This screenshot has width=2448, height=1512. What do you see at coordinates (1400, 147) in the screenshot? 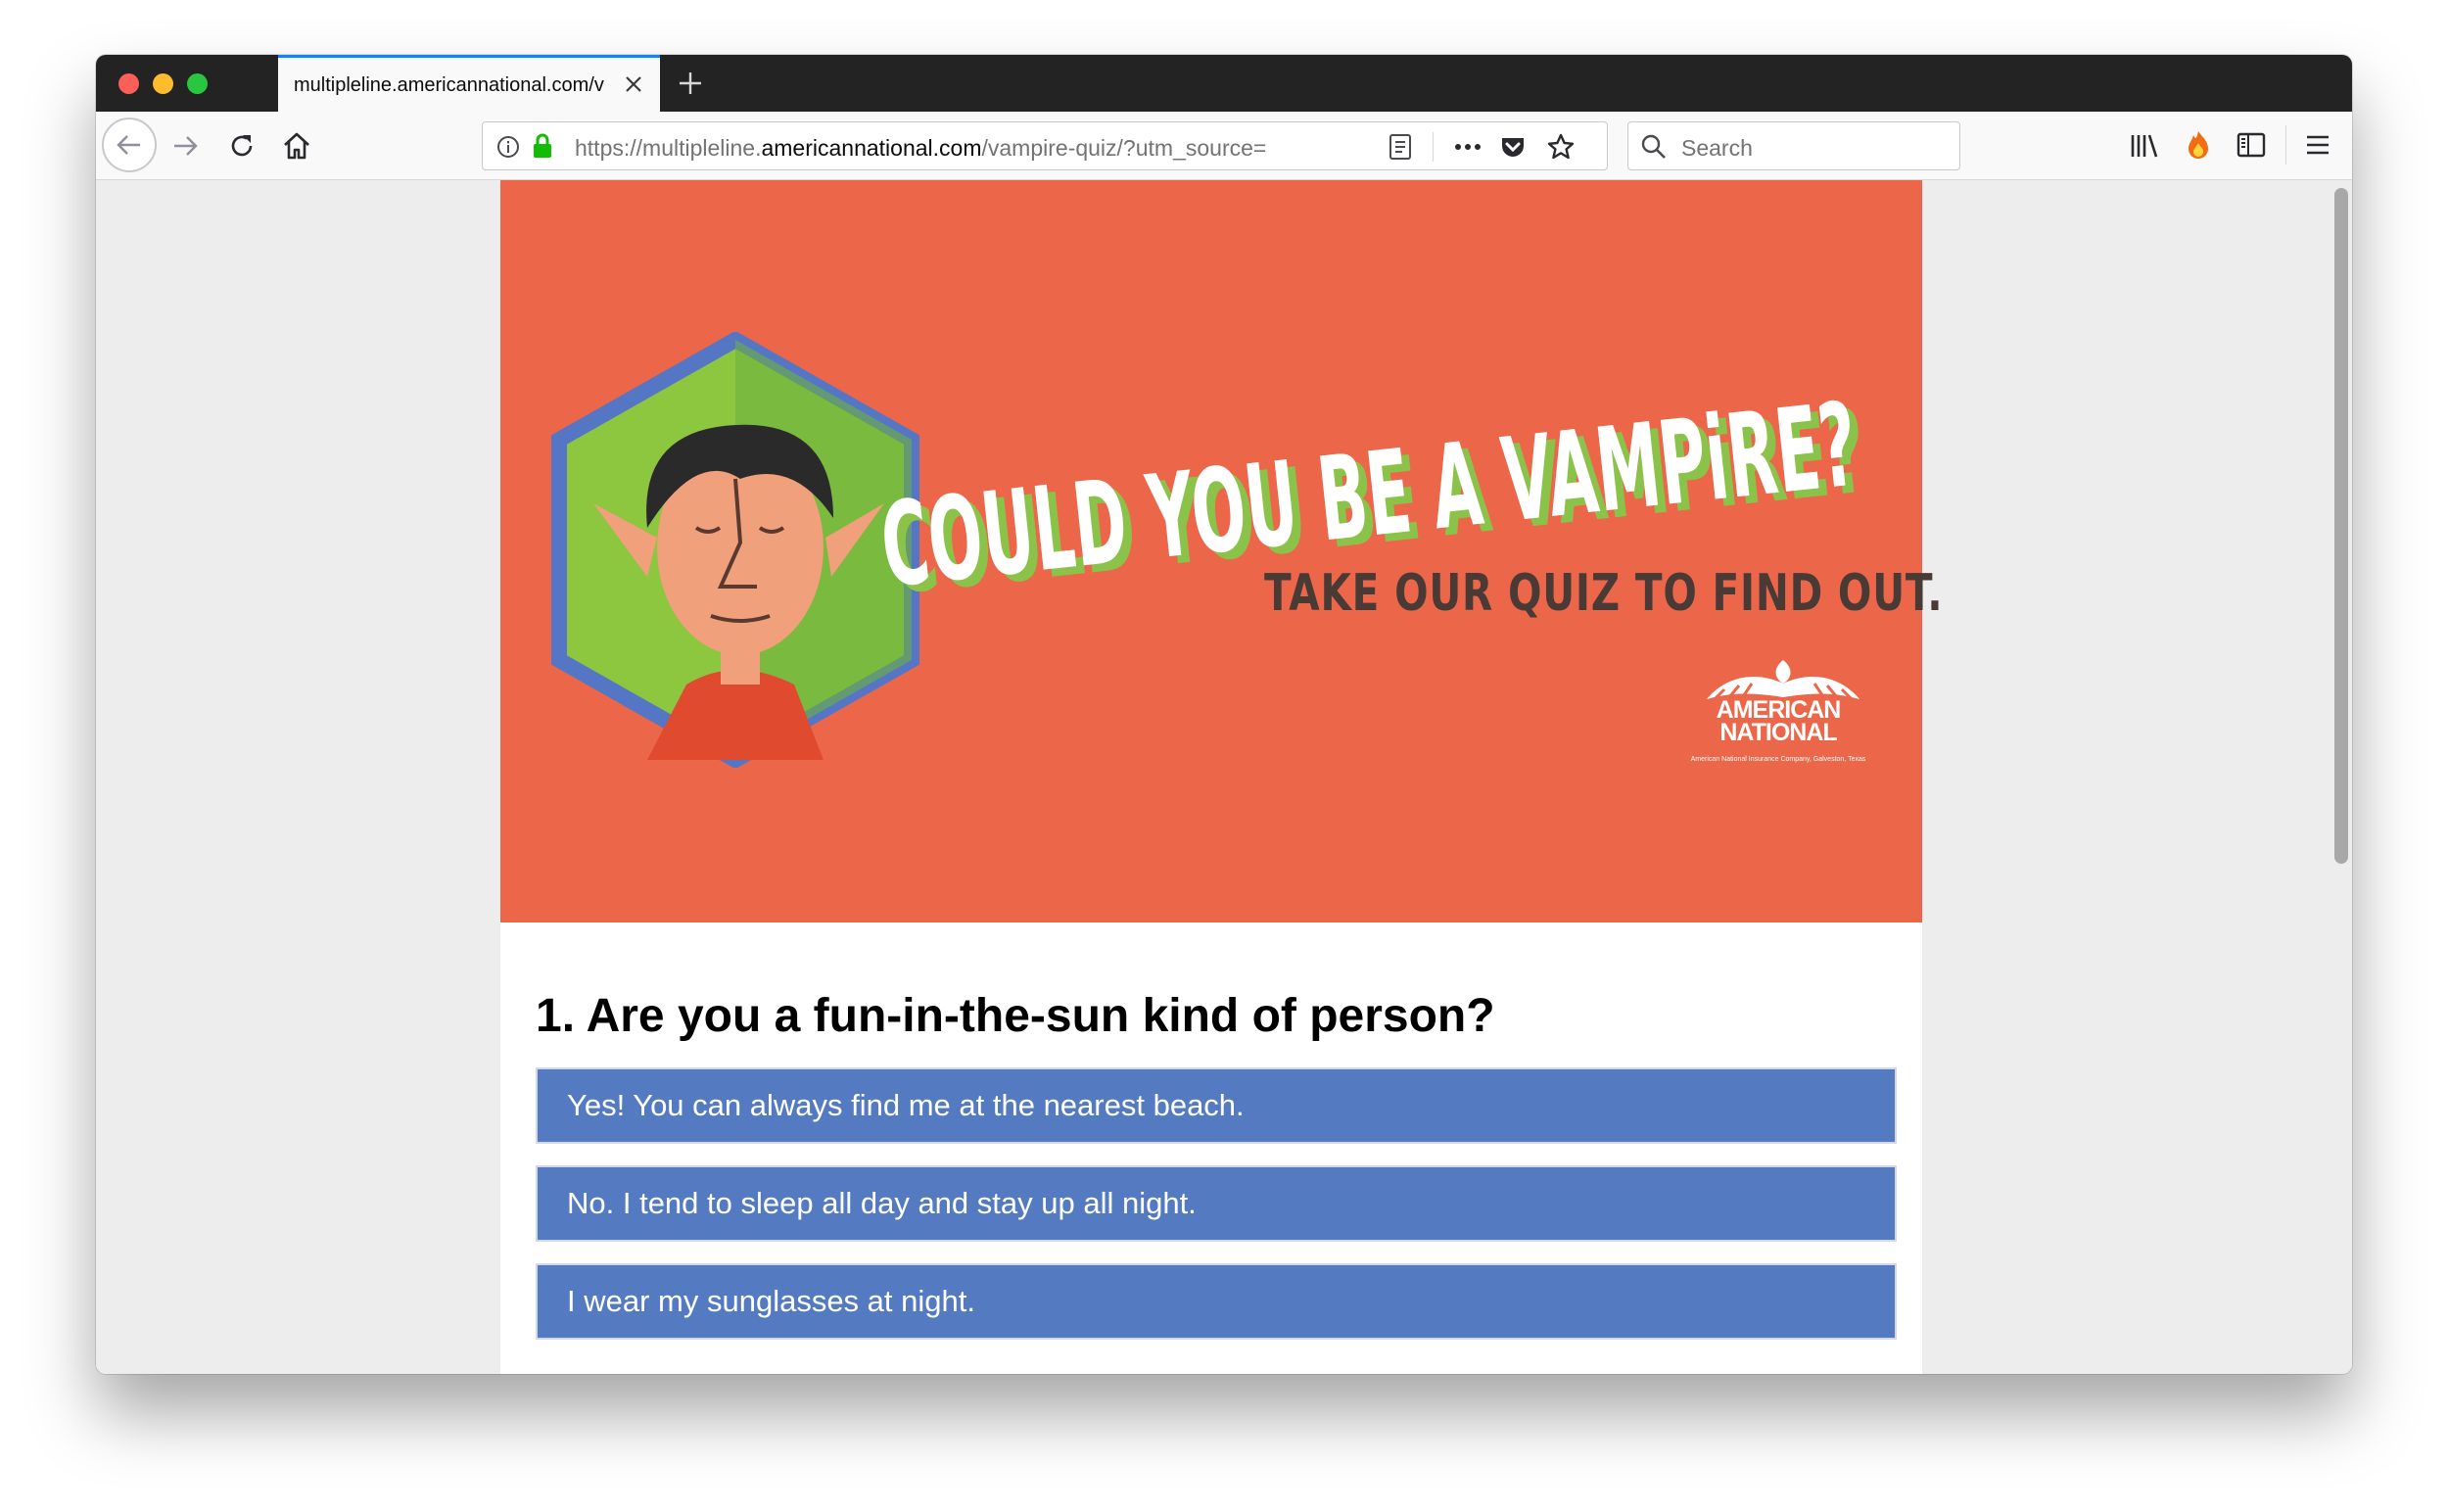
I see `reader-view-icon` at bounding box center [1400, 147].